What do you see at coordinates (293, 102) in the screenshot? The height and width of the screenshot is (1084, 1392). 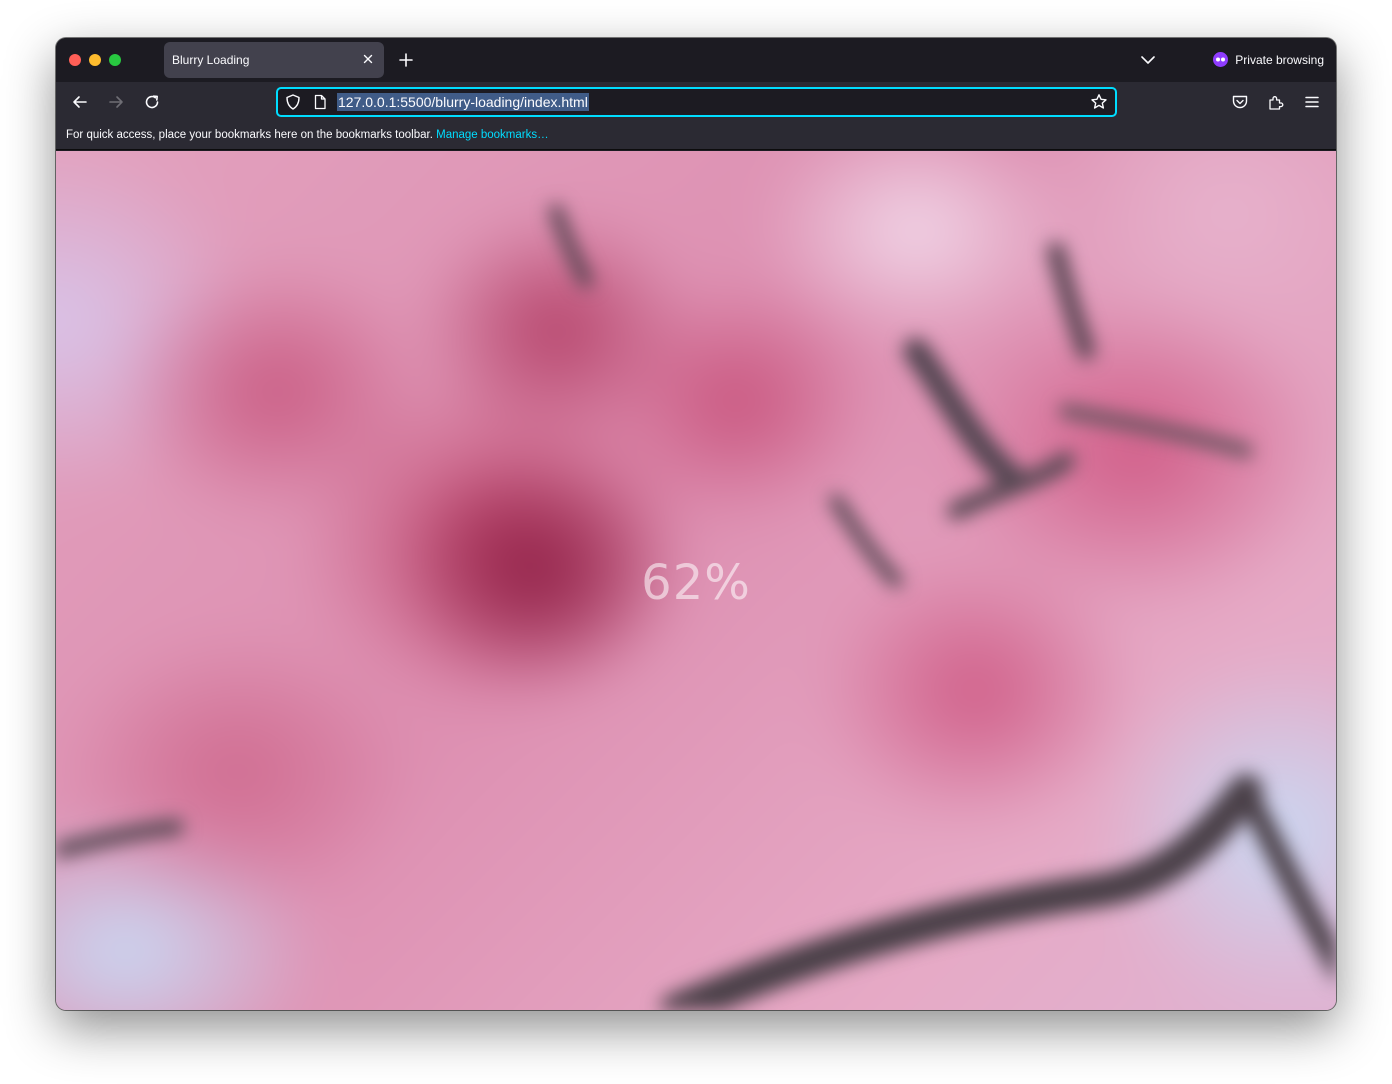 I see `shield-icon` at bounding box center [293, 102].